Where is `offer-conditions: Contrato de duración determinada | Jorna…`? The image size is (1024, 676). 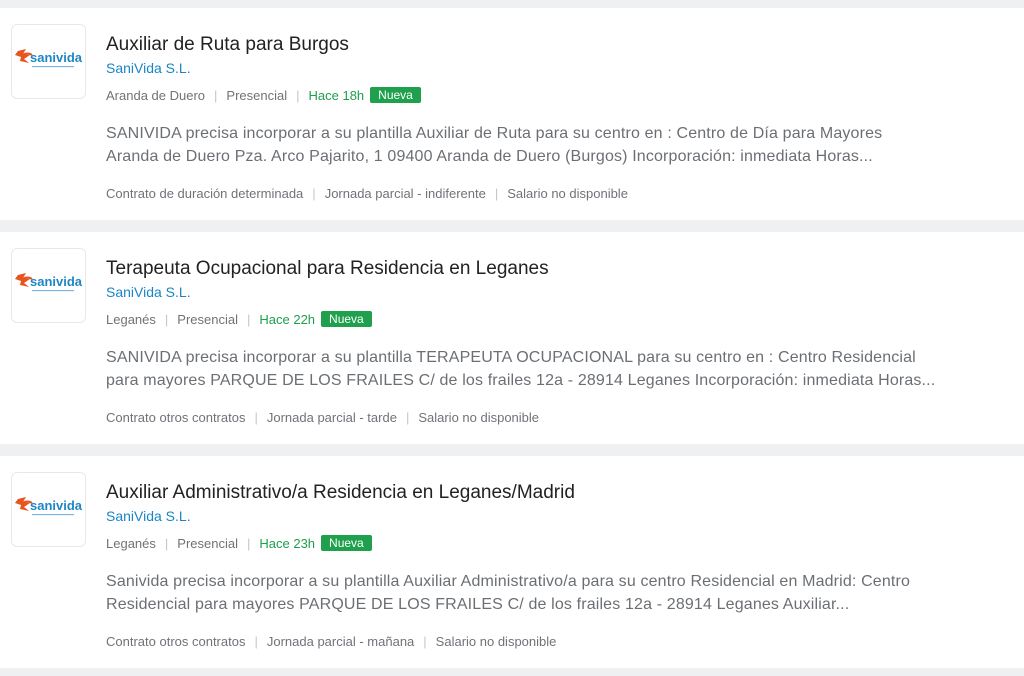 offer-conditions: Contrato de duración determinada | Jorna… is located at coordinates (367, 193).